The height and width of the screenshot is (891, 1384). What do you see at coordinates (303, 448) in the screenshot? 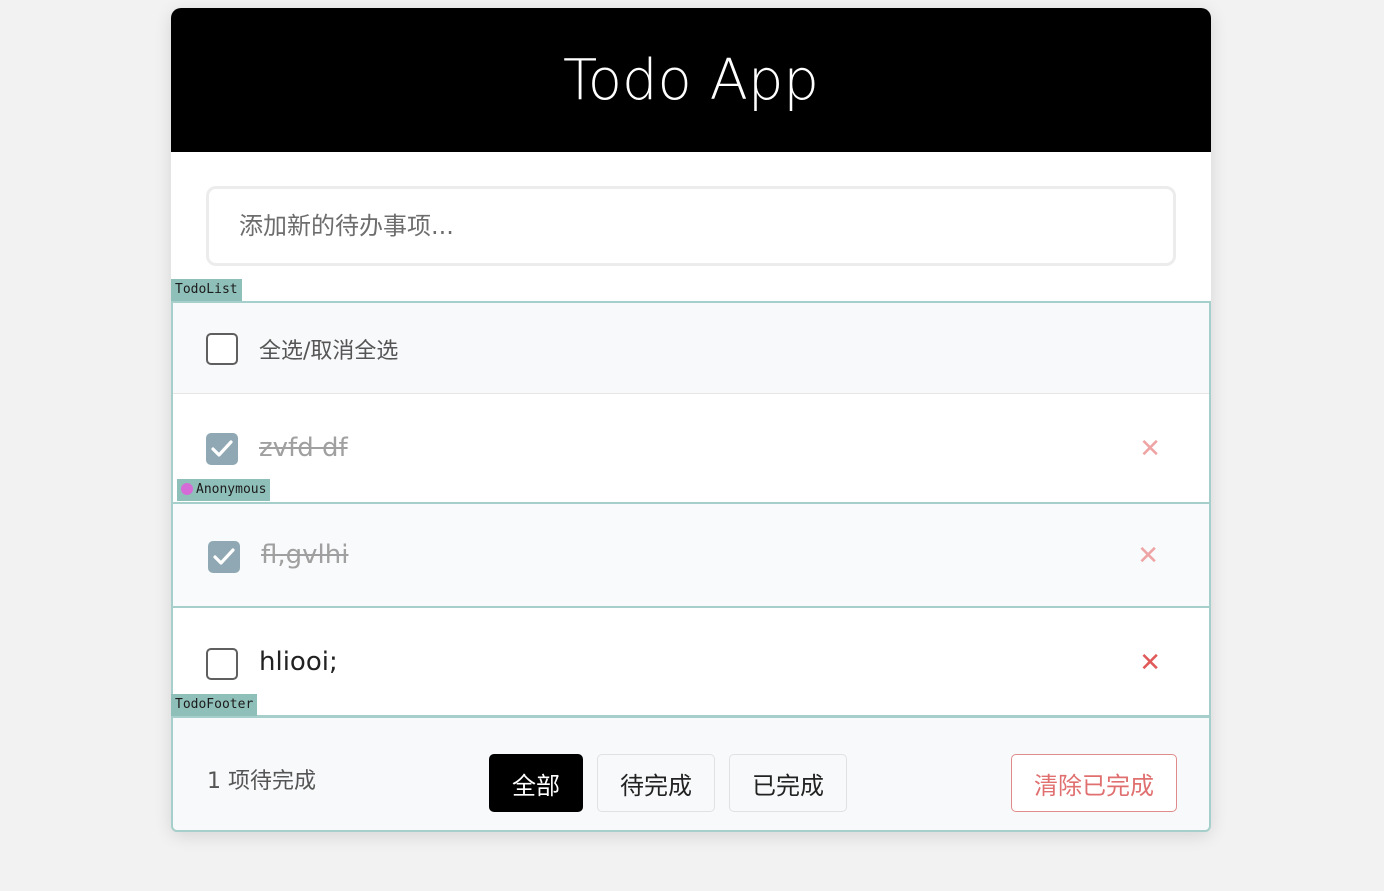
I see `todo-label: zvfd df` at bounding box center [303, 448].